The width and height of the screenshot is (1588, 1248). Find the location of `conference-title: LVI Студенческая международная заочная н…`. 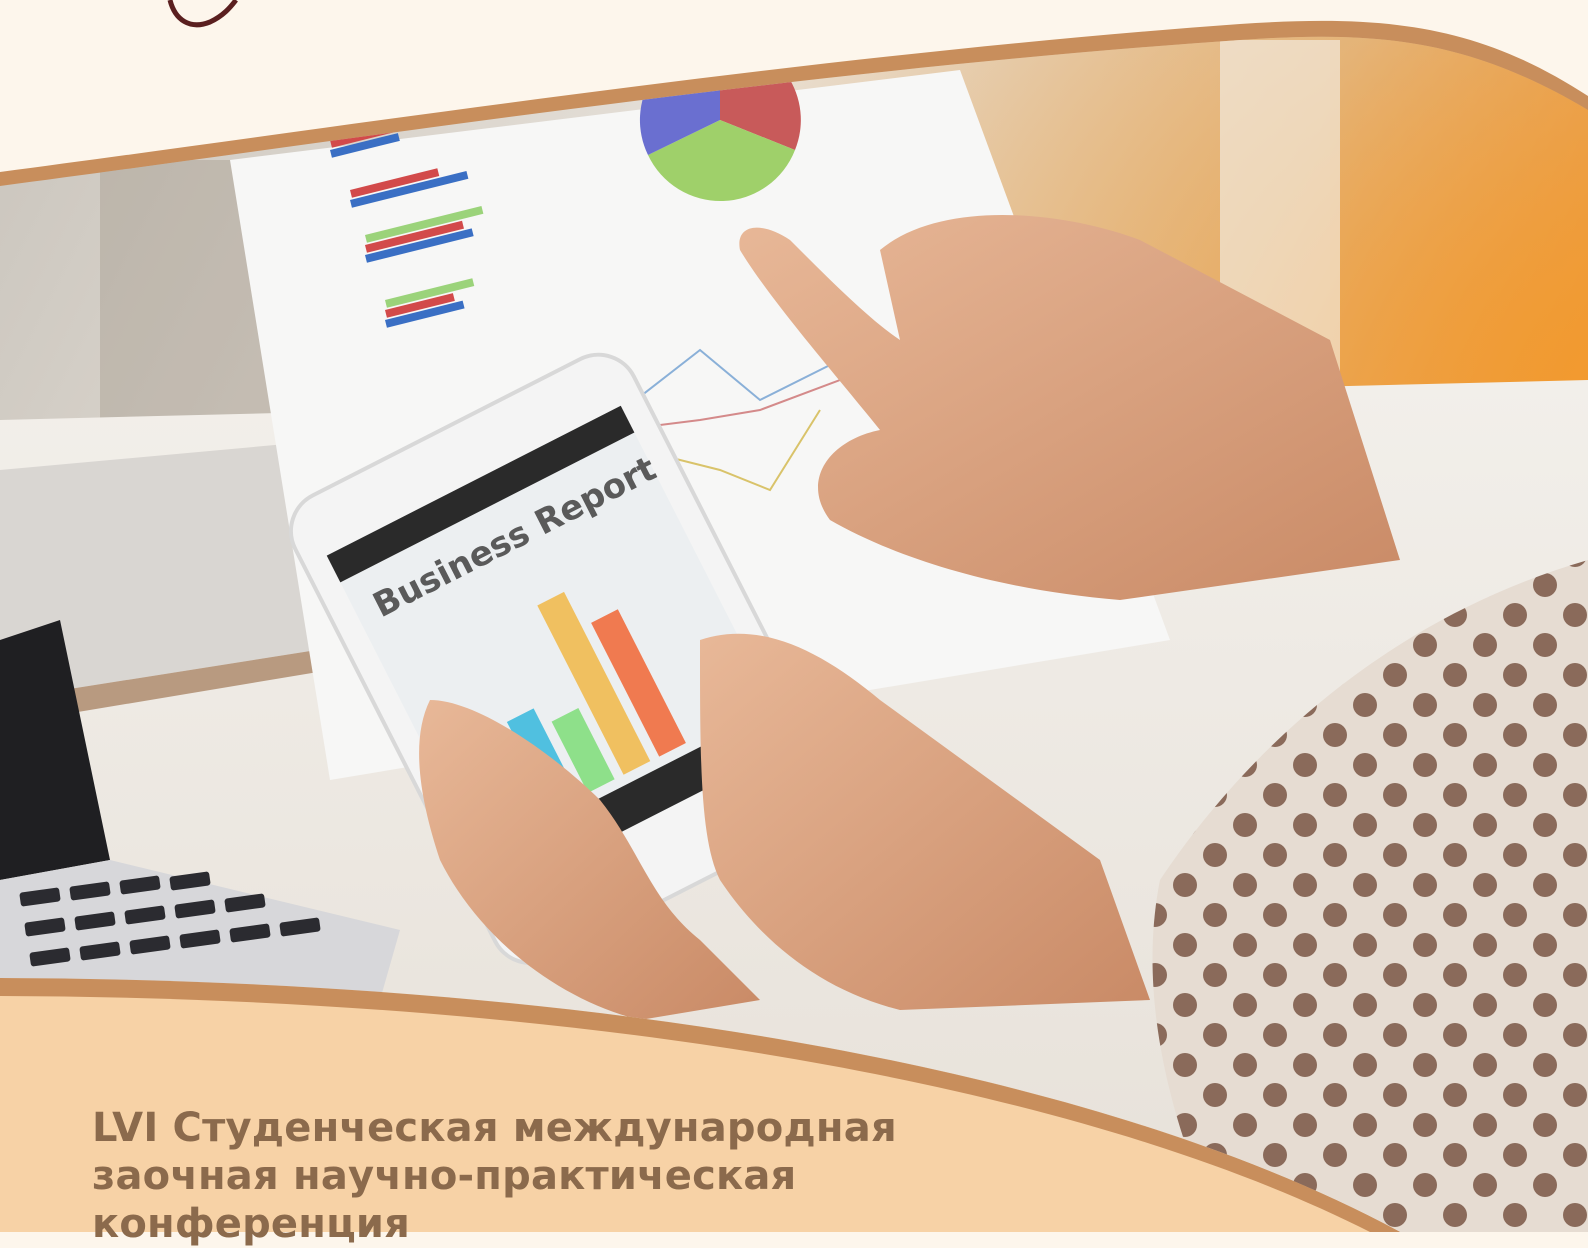

conference-title: LVI Студенческая международная заочная н… is located at coordinates (542, 1176).